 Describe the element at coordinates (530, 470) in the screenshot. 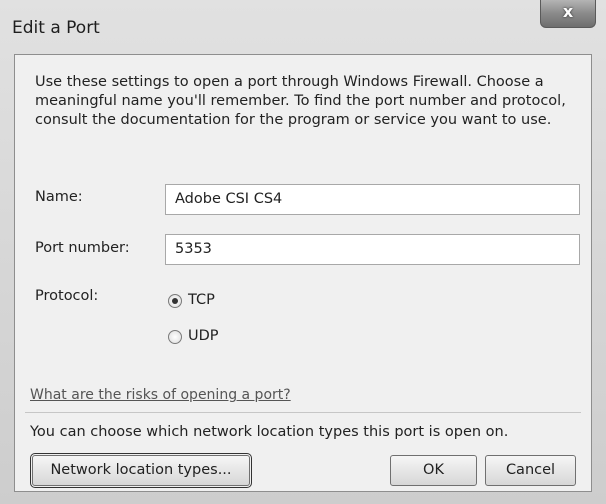

I see `cancel-button: Cancel` at that location.